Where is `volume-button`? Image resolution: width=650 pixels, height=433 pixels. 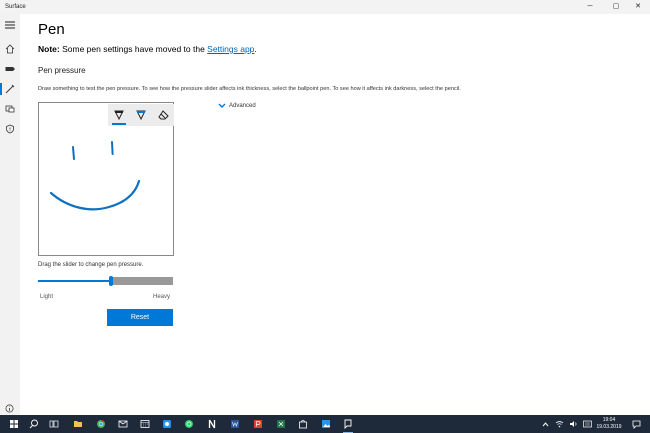
volume-button is located at coordinates (573, 424).